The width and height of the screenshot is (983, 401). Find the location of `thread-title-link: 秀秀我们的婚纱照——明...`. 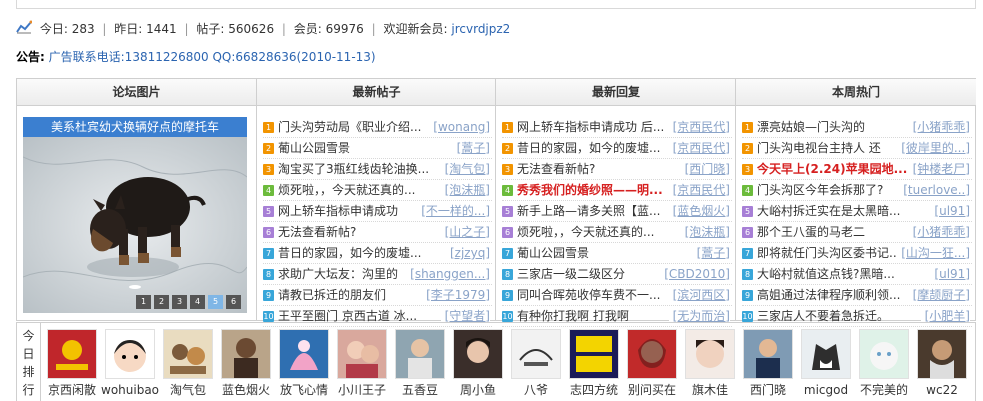

thread-title-link: 秀秀我们的婚纱照——明... is located at coordinates (590, 190).